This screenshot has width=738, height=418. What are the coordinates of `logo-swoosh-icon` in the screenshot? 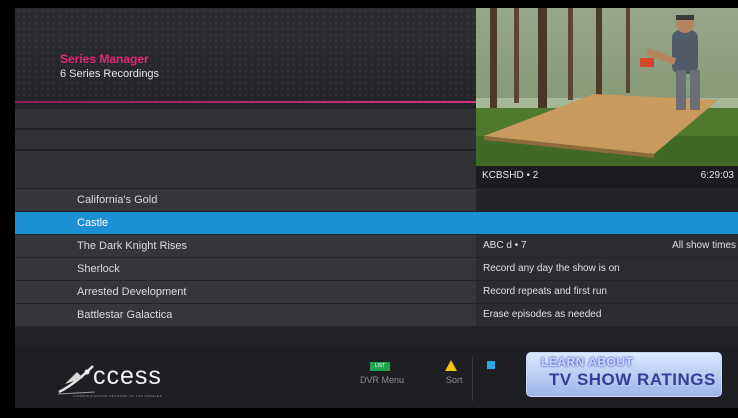 It's located at (76, 380).